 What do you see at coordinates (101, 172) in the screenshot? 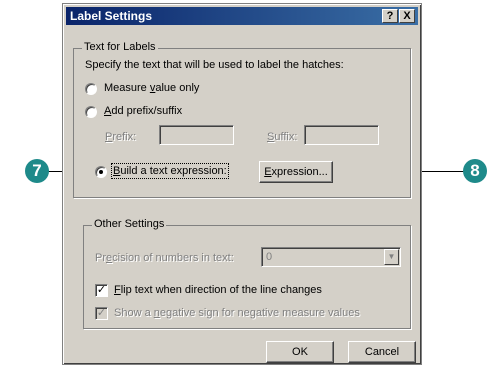
I see `build-text-expression-radio` at bounding box center [101, 172].